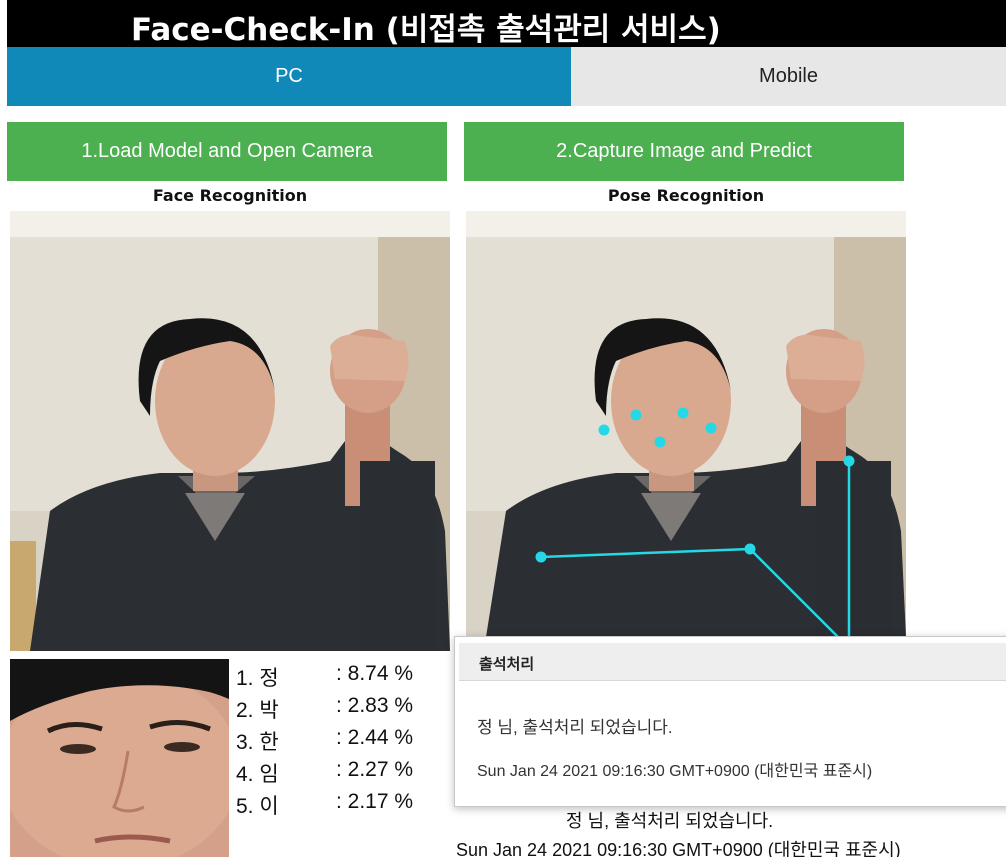 This screenshot has height=857, width=1006. I want to click on keypoint-left-eye, so click(636, 415).